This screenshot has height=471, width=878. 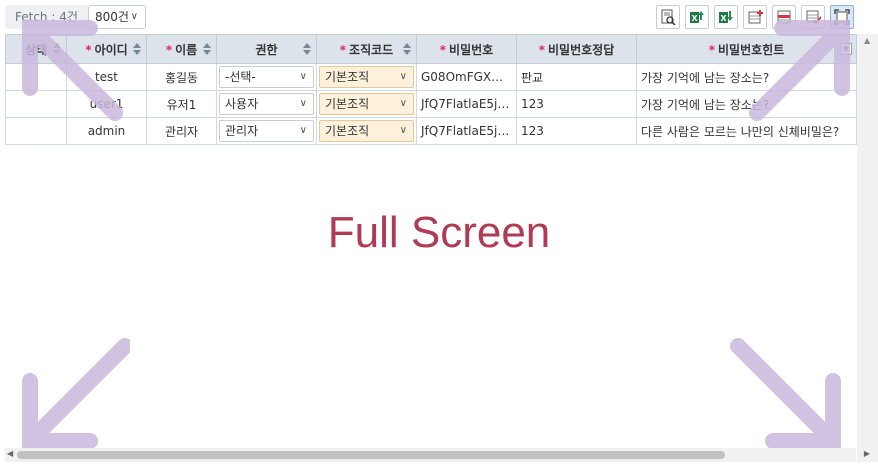 I want to click on excel-upload-button: X, so click(x=697, y=17).